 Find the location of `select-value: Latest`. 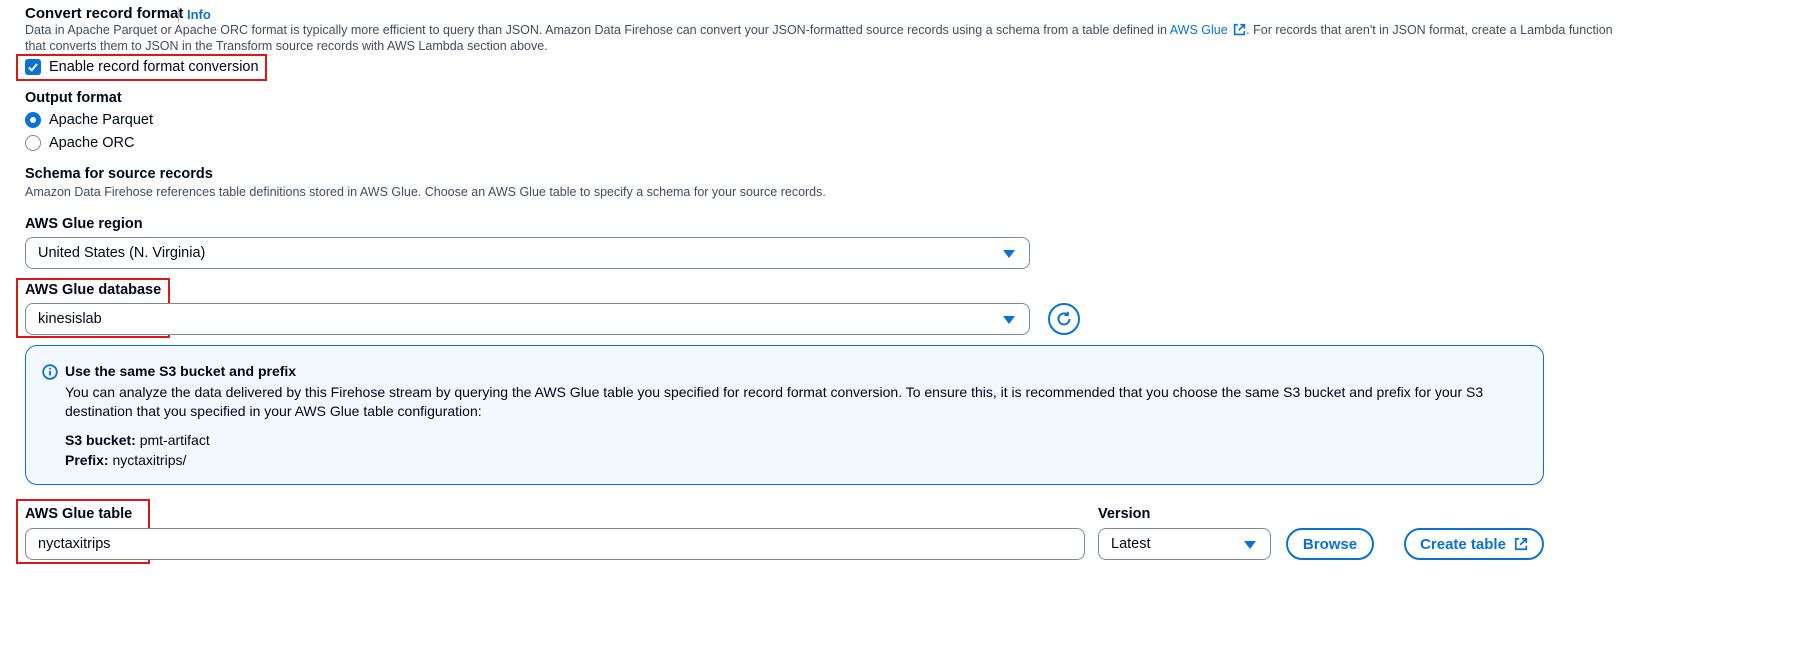

select-value: Latest is located at coordinates (1131, 544).